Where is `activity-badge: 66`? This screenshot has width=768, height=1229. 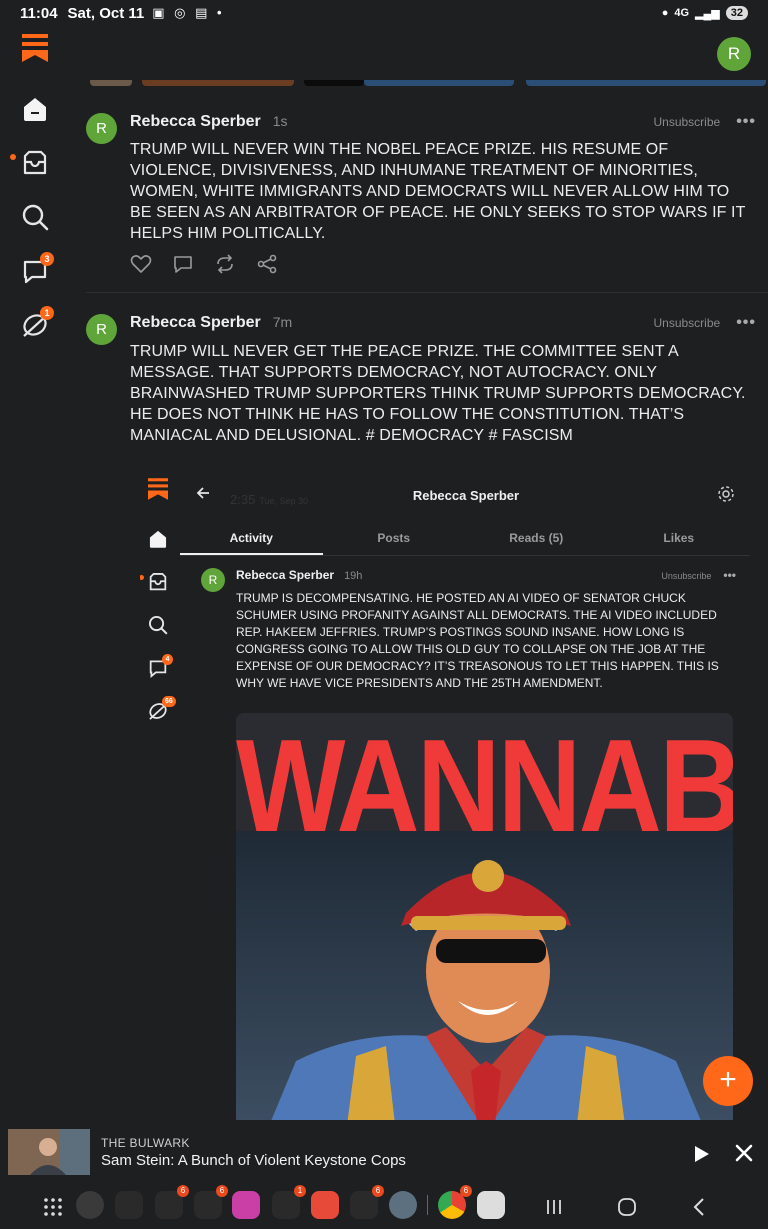 activity-badge: 66 is located at coordinates (169, 701).